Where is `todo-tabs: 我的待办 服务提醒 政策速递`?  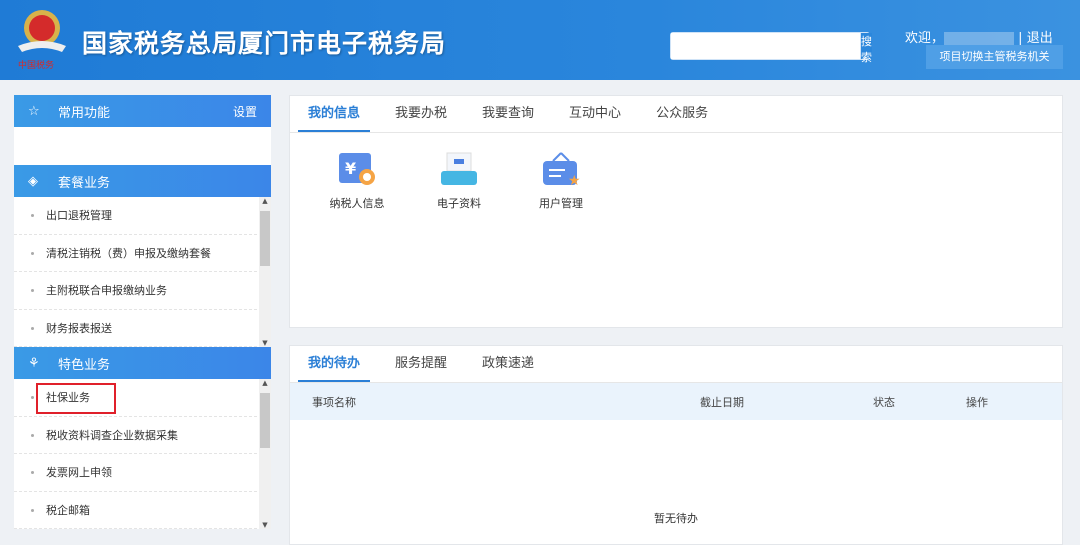
todo-tabs: 我的待办 服务提醒 政策速递 is located at coordinates (676, 364).